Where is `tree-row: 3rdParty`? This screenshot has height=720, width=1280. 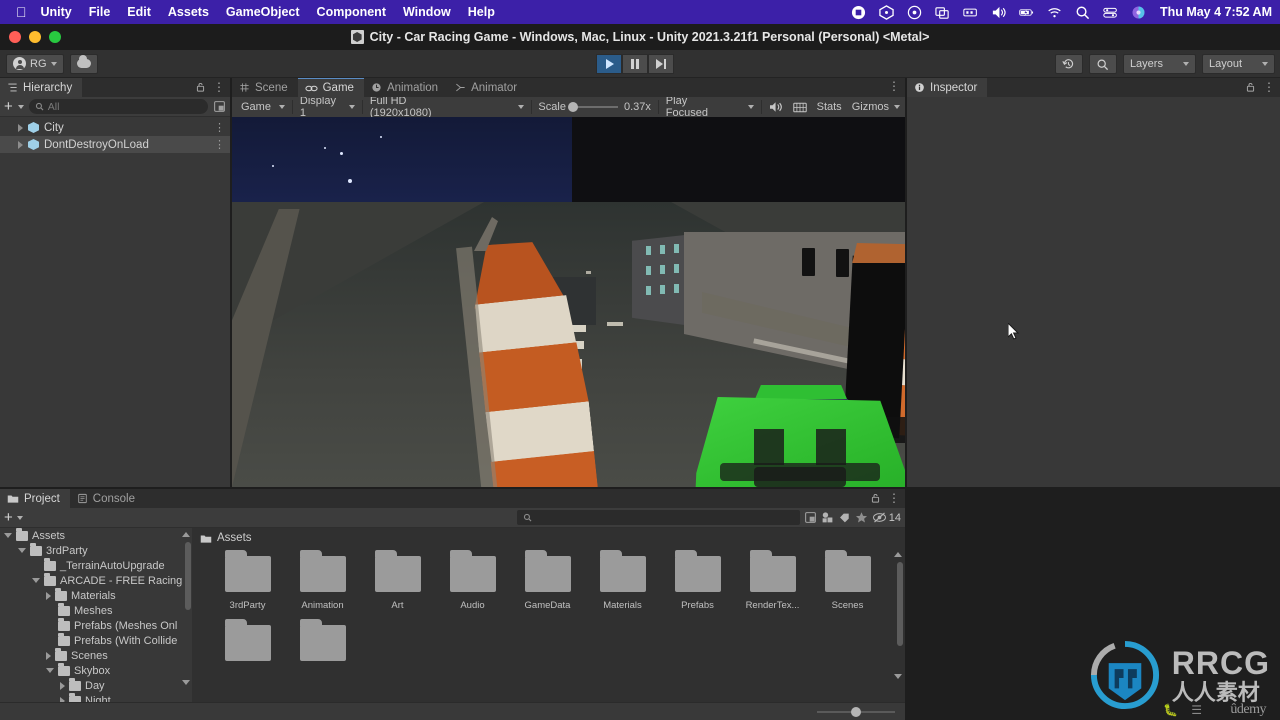
tree-row: 3rdParty is located at coordinates (96, 550).